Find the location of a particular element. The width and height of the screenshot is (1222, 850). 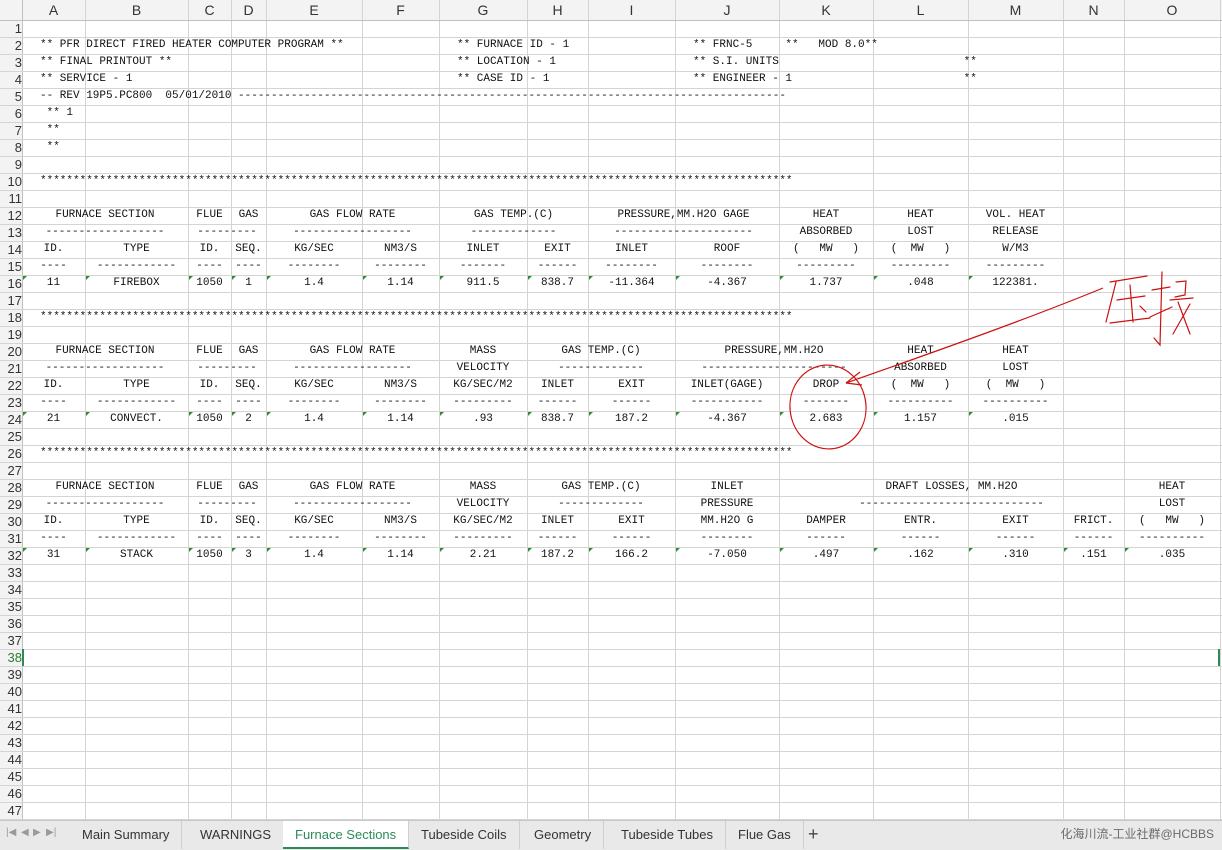

row-header: 35 is located at coordinates (11, 606).